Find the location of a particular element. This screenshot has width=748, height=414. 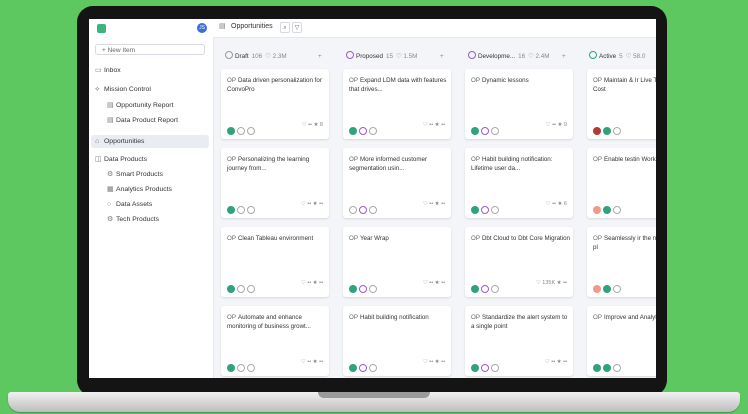

sidebar-item-smart-products: ⚙ Smart Products is located at coordinates (135, 175).